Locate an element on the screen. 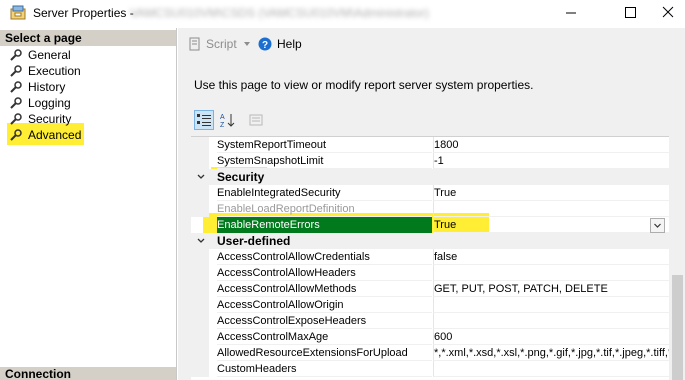 The width and height of the screenshot is (685, 380). categorized-button is located at coordinates (204, 120).